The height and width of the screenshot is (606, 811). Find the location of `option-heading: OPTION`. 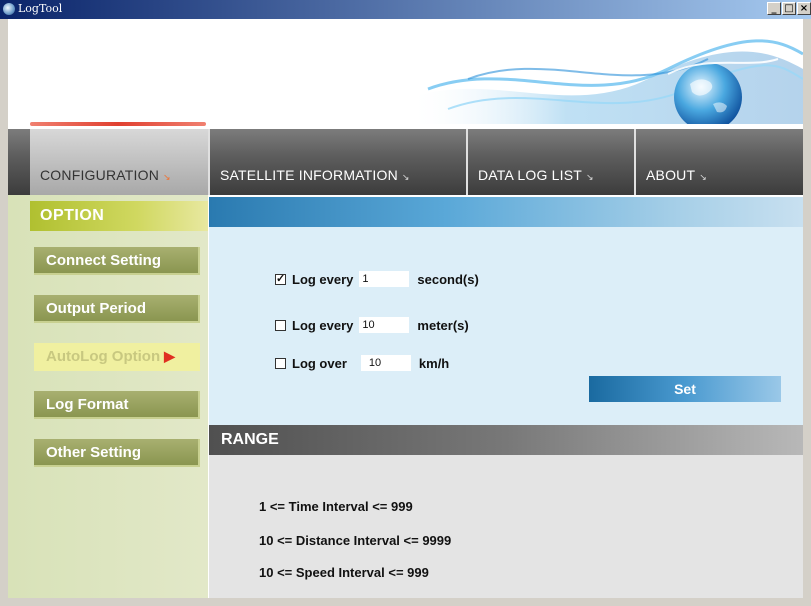

option-heading: OPTION is located at coordinates (119, 216).